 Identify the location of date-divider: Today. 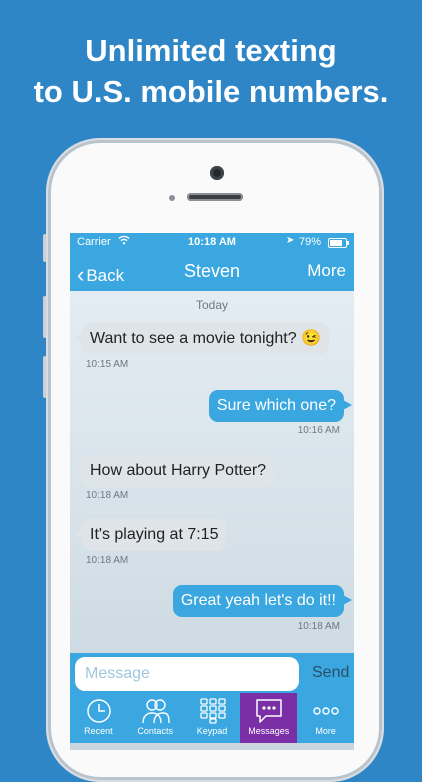
(212, 305).